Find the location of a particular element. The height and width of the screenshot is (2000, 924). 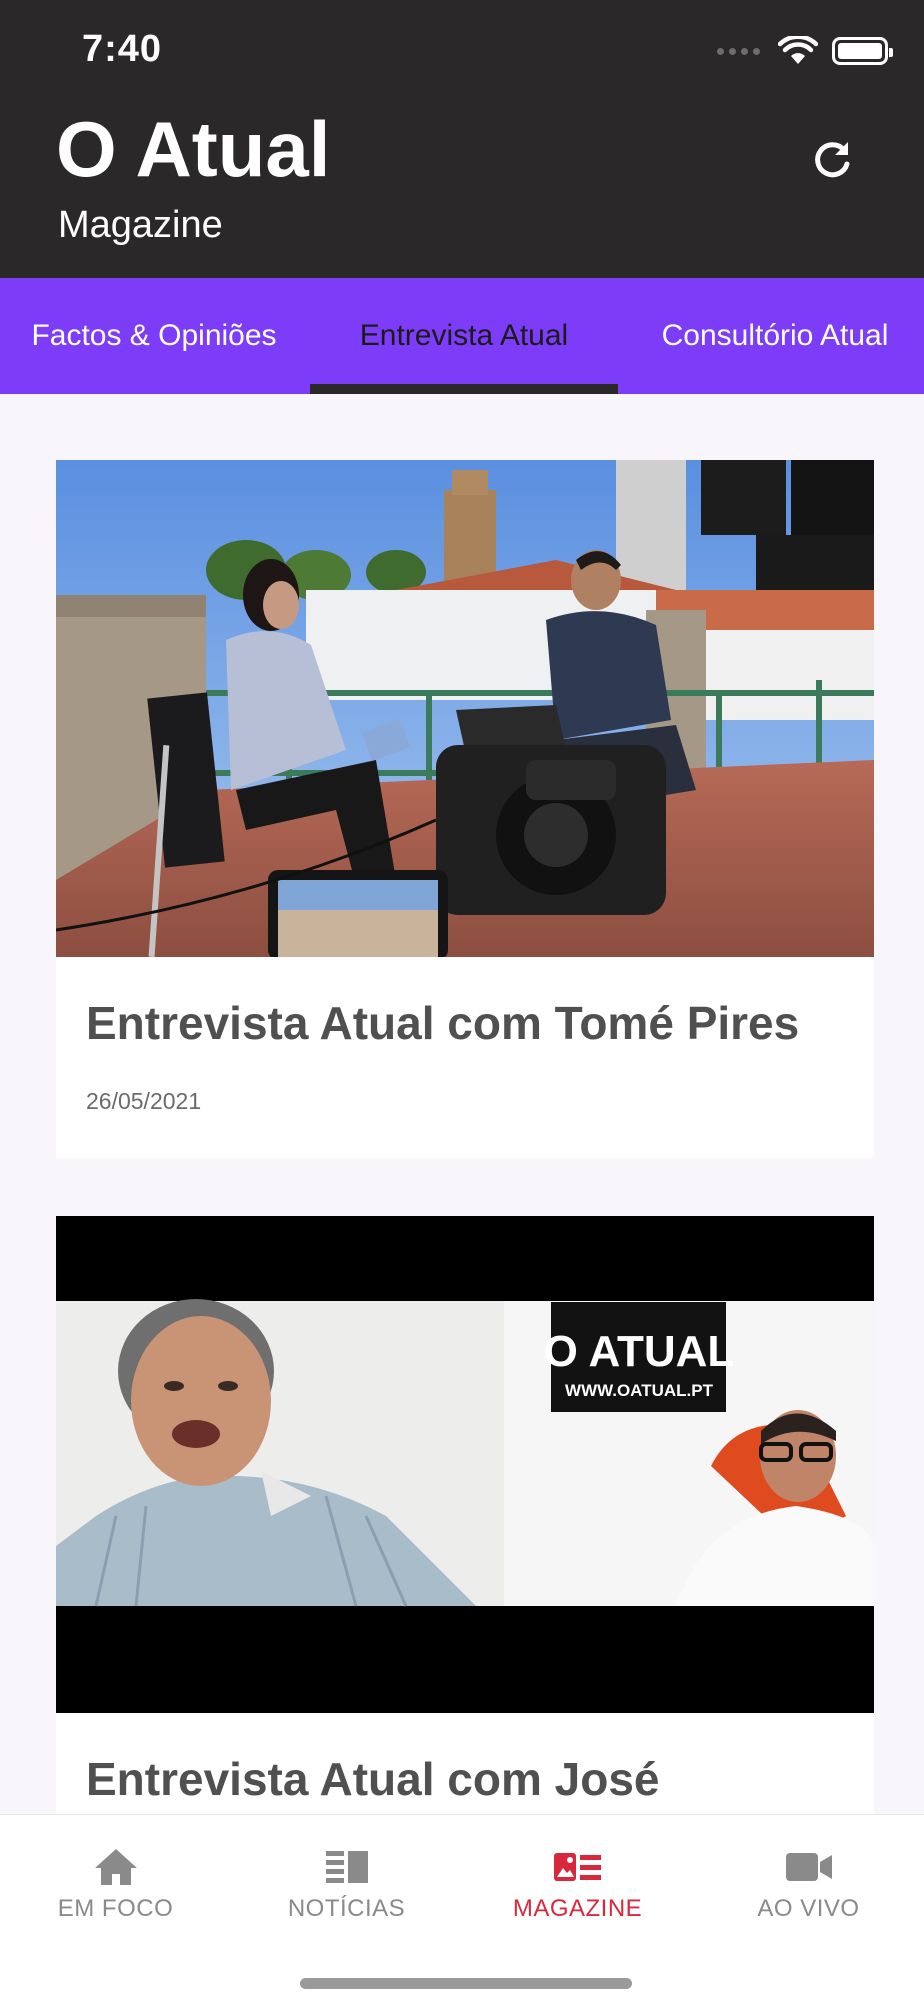

active-tab-indicator is located at coordinates (464, 389).